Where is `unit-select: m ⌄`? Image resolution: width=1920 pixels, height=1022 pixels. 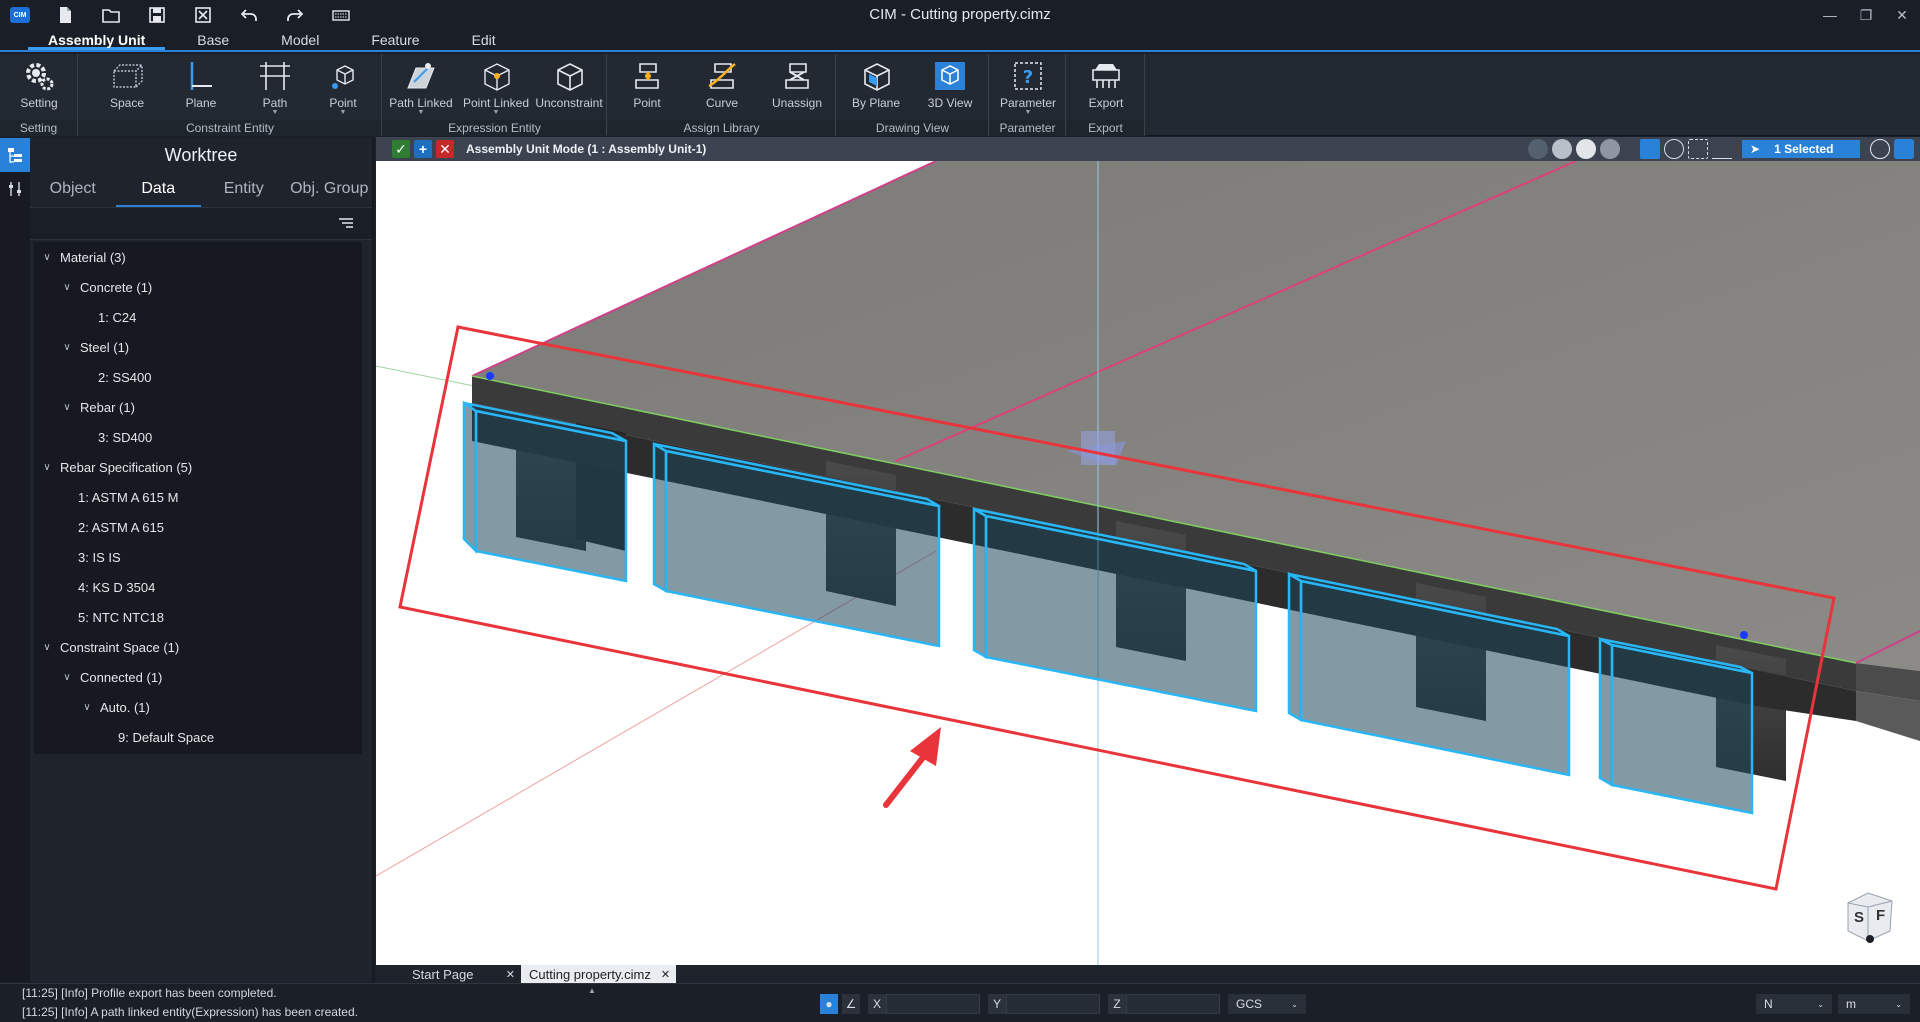
unit-select: m ⌄ is located at coordinates (1874, 1004).